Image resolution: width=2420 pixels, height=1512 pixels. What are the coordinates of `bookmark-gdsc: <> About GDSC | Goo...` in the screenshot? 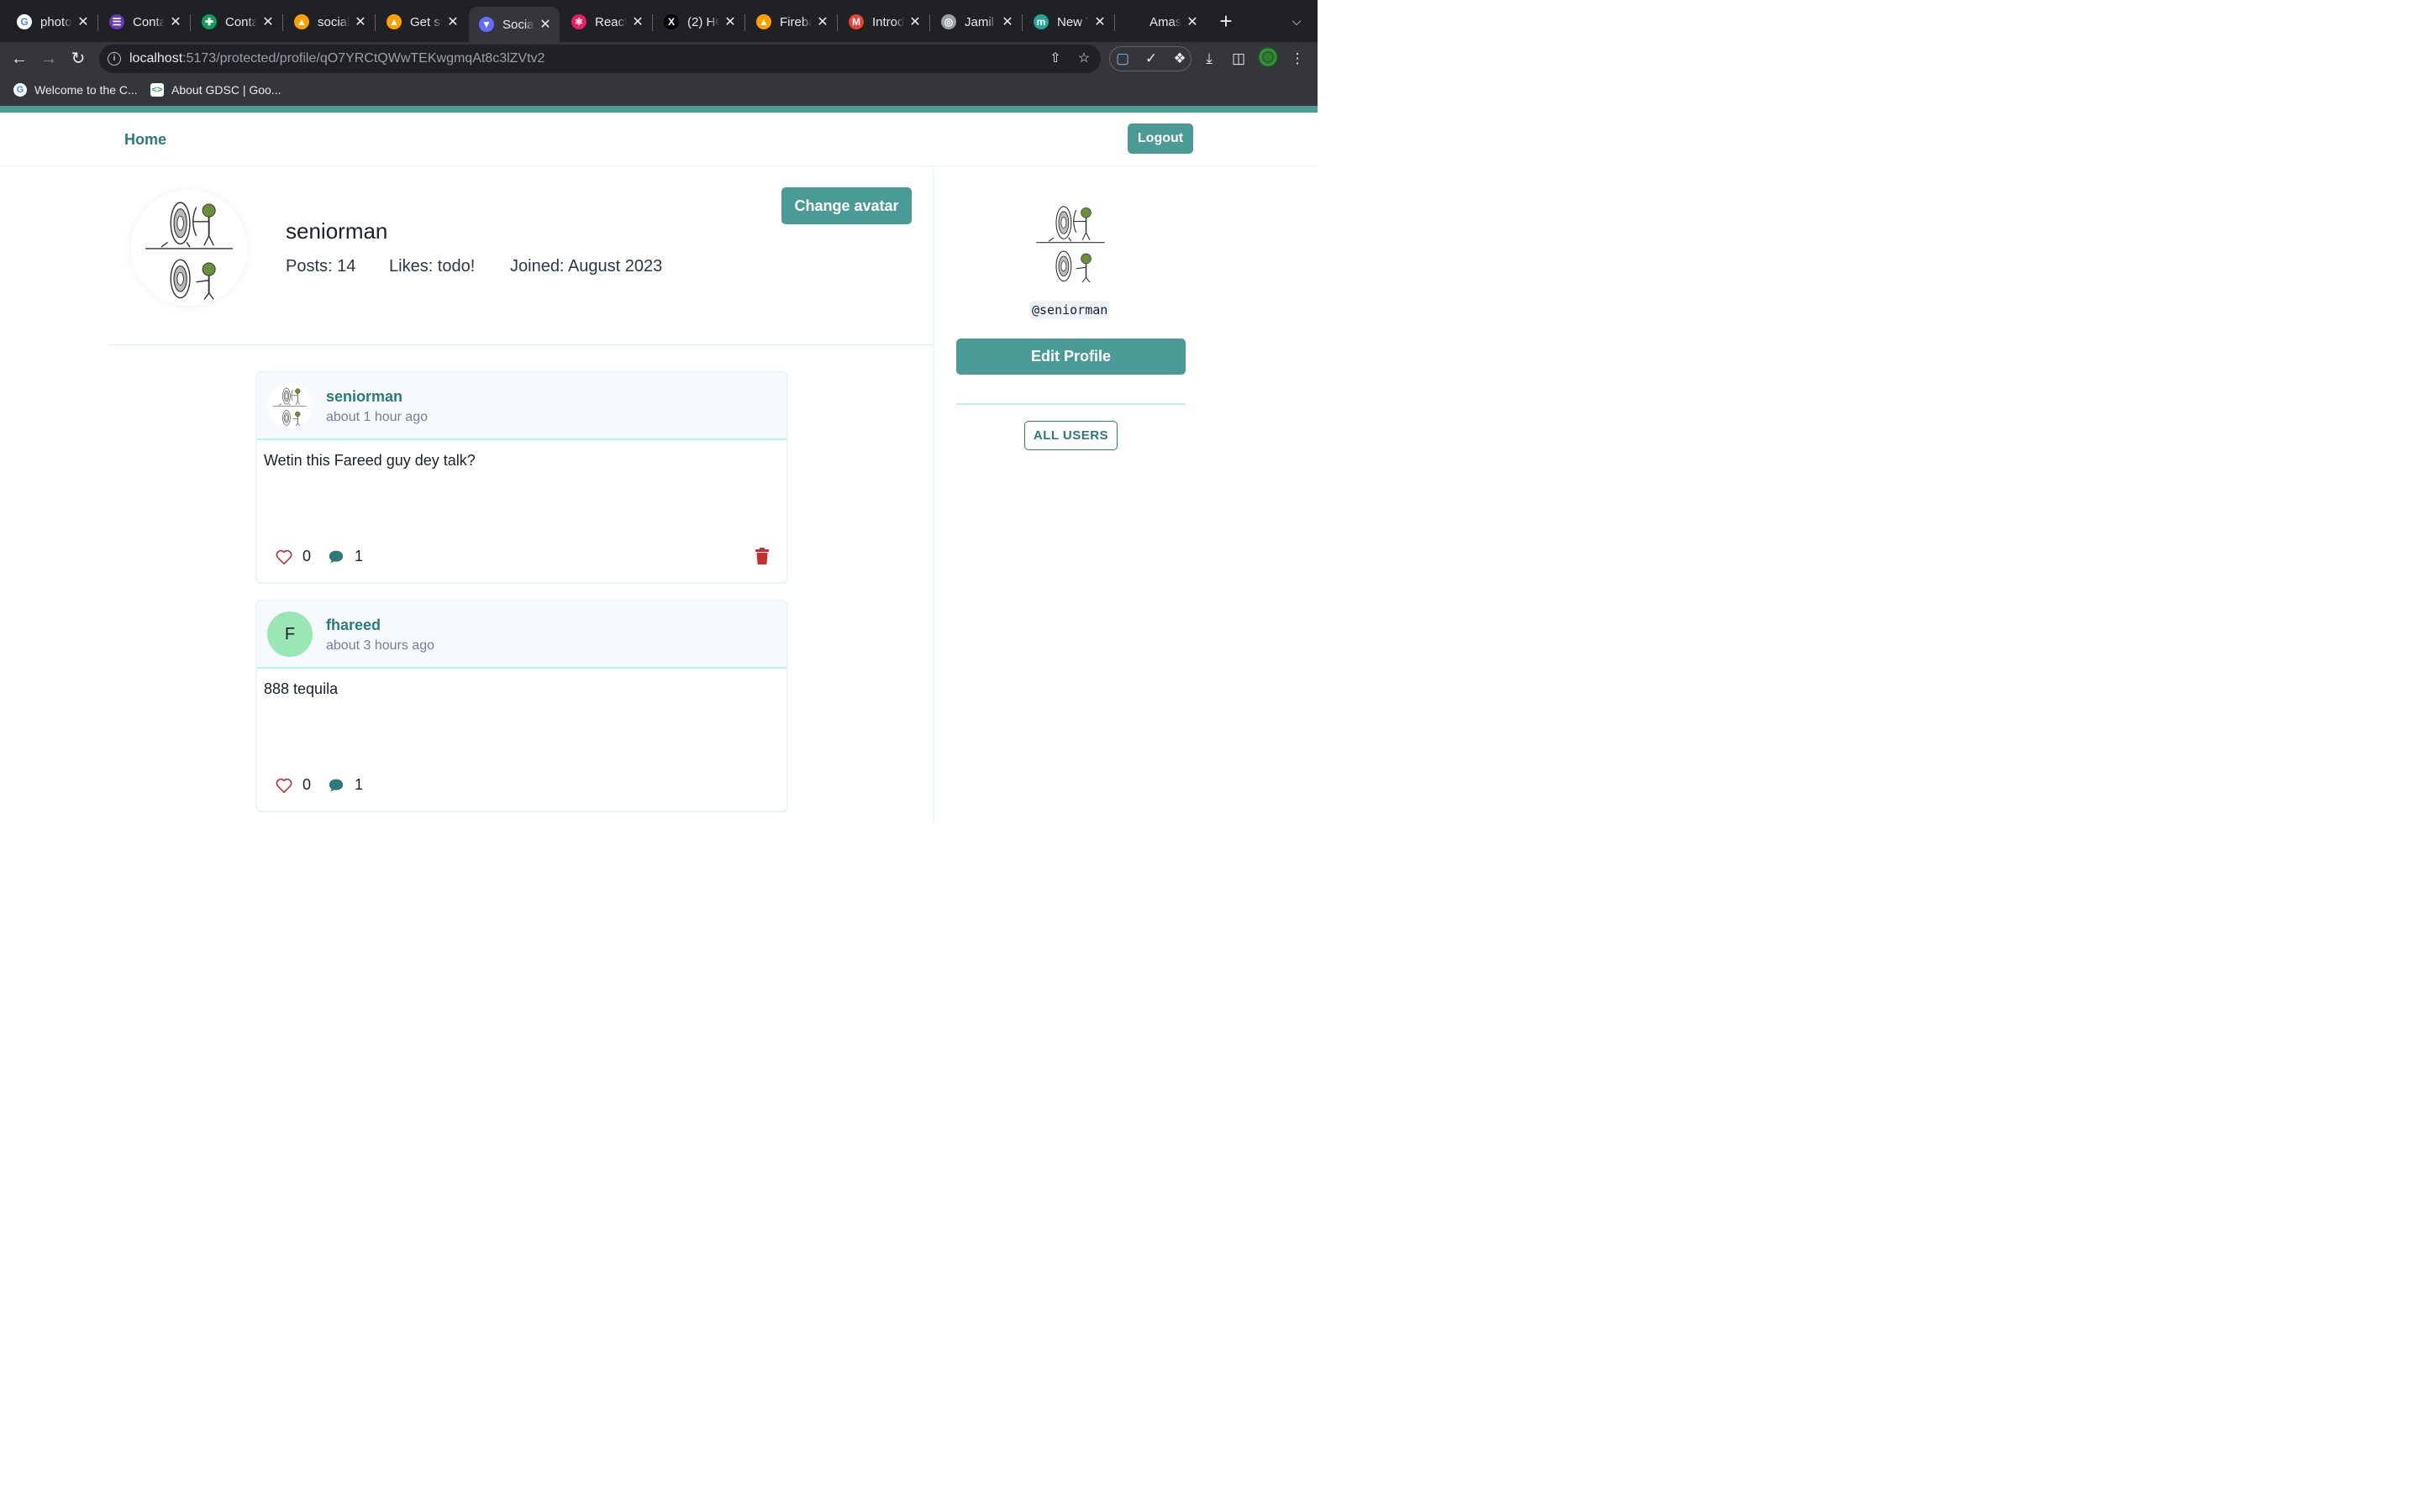 It's located at (216, 90).